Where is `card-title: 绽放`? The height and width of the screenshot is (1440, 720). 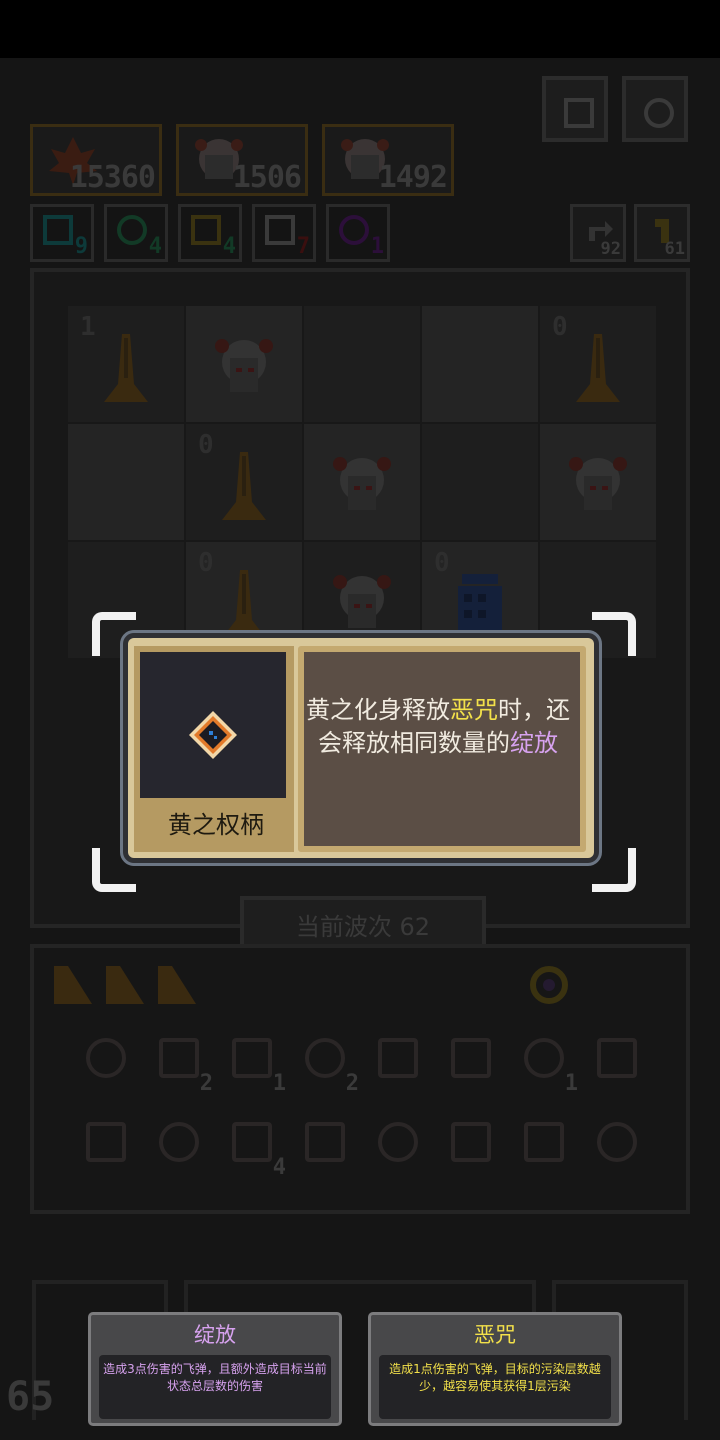 card-title: 绽放 is located at coordinates (215, 1335).